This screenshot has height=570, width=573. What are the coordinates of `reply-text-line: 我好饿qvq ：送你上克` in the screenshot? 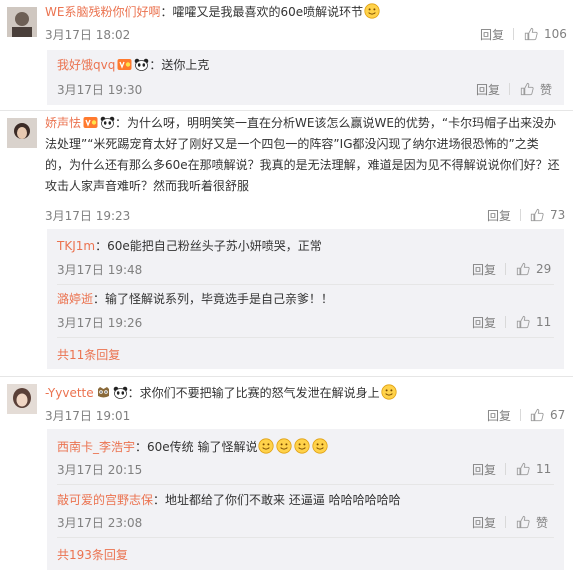 It's located at (133, 65).